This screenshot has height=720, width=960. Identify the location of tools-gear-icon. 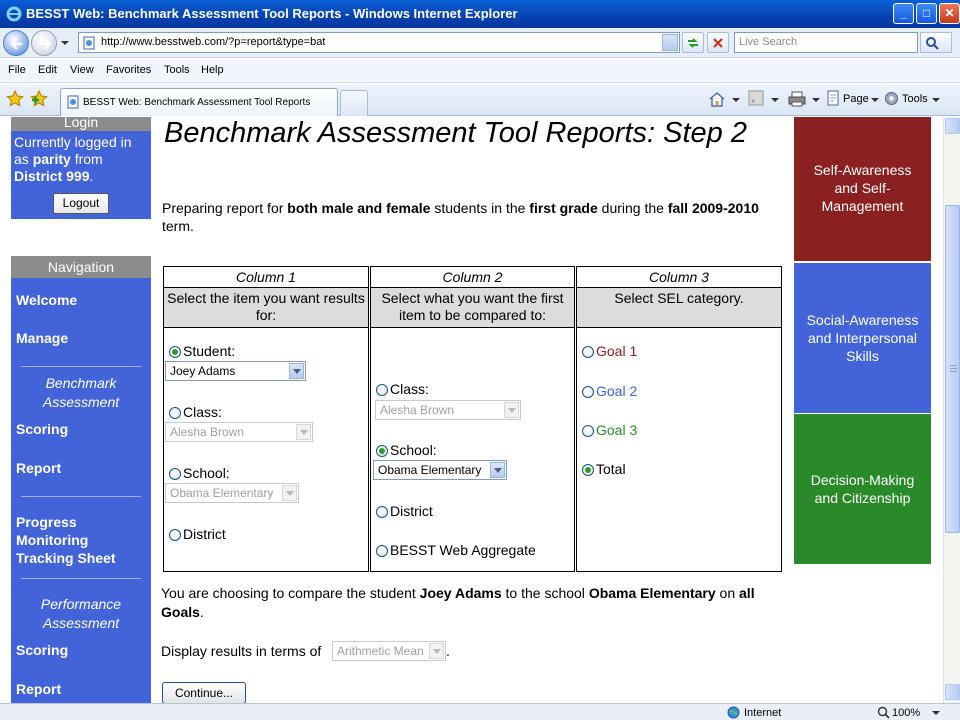
(891, 98).